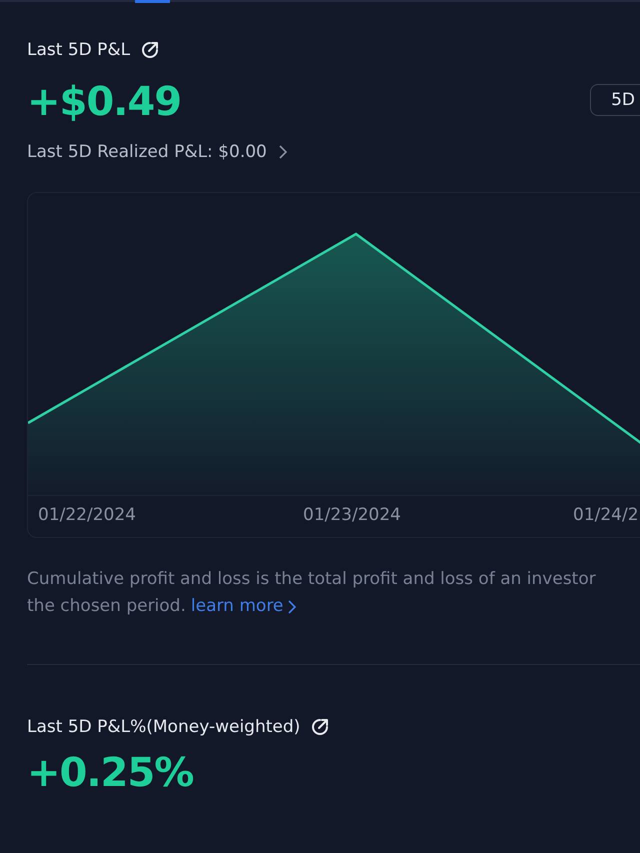  What do you see at coordinates (110, 773) in the screenshot?
I see `pnl-percent-value: +0.25%` at bounding box center [110, 773].